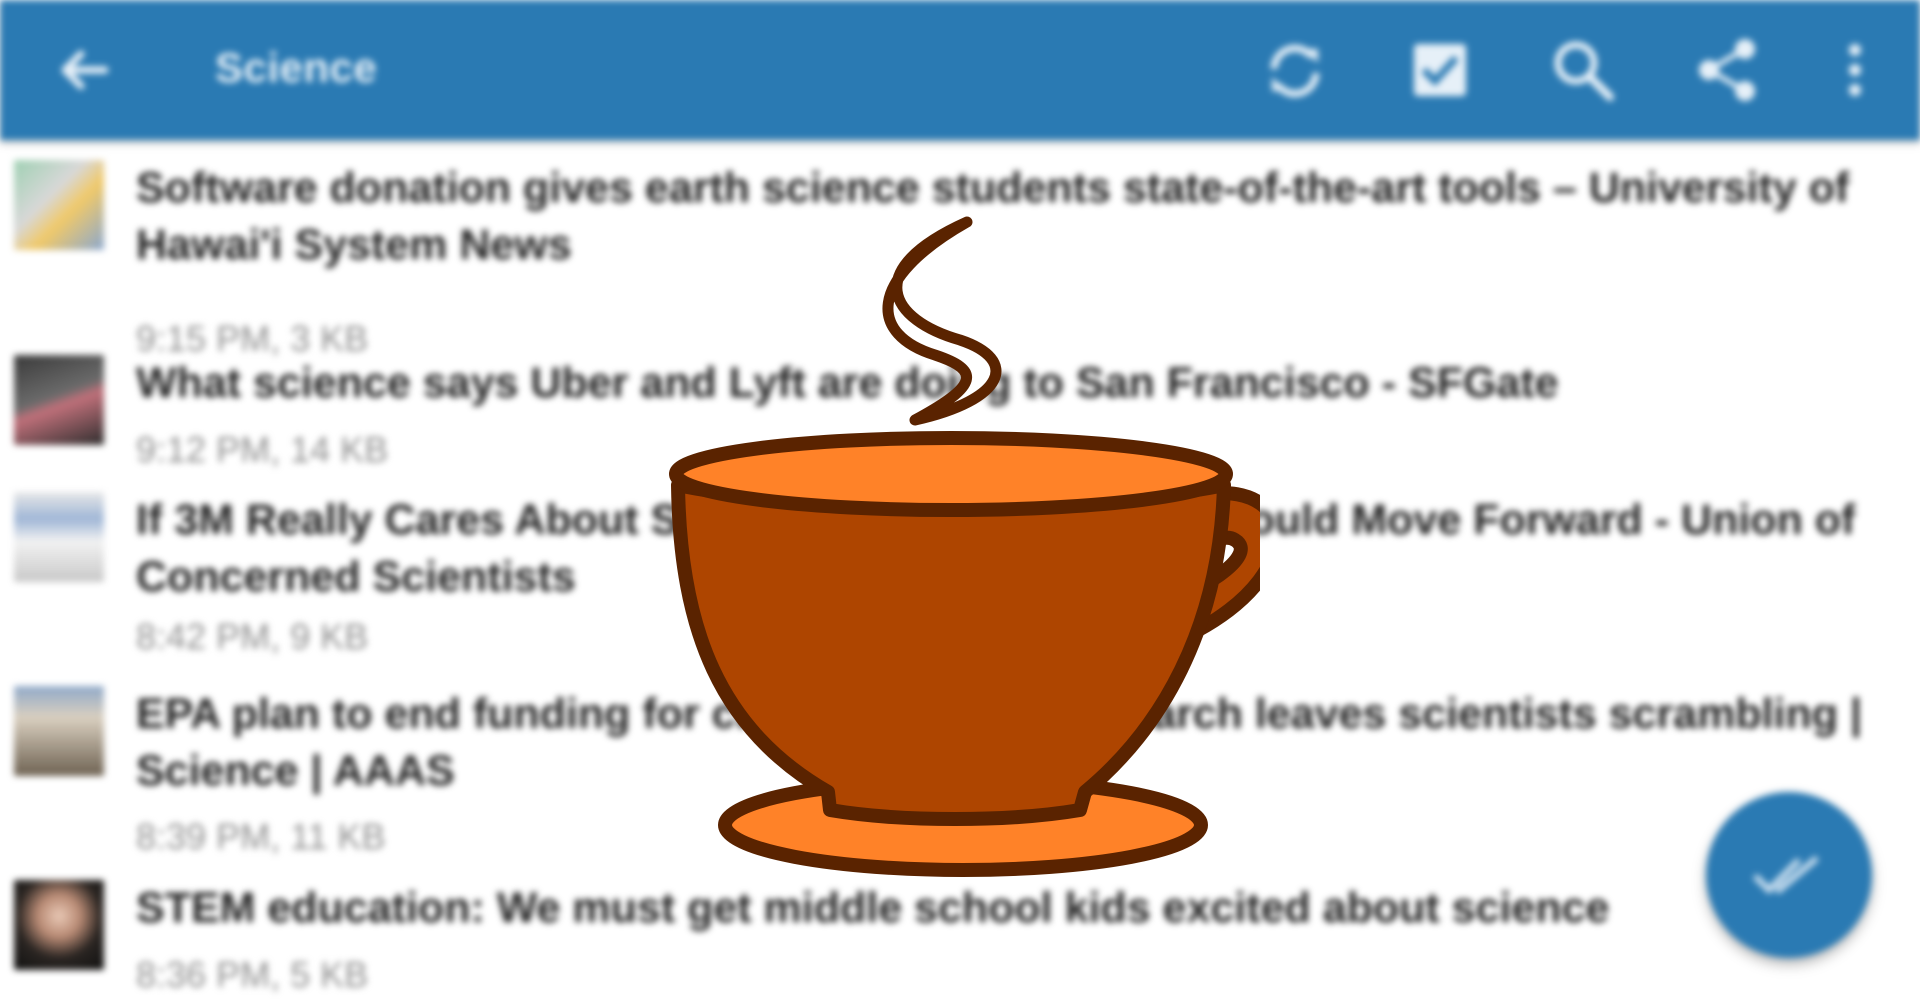 The image size is (1920, 1006). What do you see at coordinates (1583, 70) in the screenshot?
I see `search-icon` at bounding box center [1583, 70].